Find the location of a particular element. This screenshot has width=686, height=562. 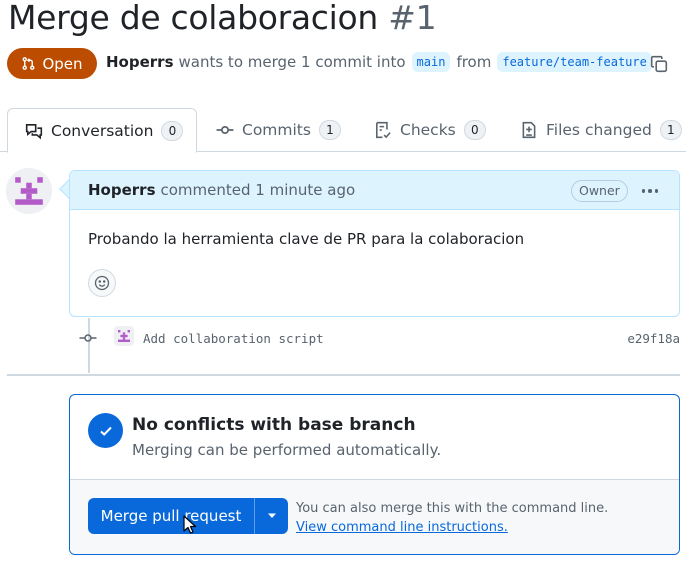

tab-conversation: Conversation 0 is located at coordinates (102, 130).